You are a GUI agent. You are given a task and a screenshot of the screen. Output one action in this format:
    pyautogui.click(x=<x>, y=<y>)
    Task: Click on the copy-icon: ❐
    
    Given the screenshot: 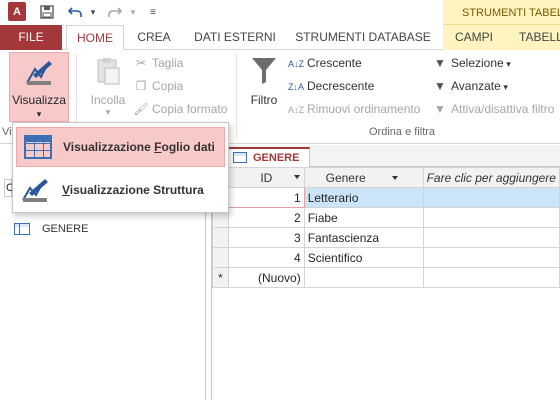 What is the action you would take?
    pyautogui.click(x=141, y=86)
    